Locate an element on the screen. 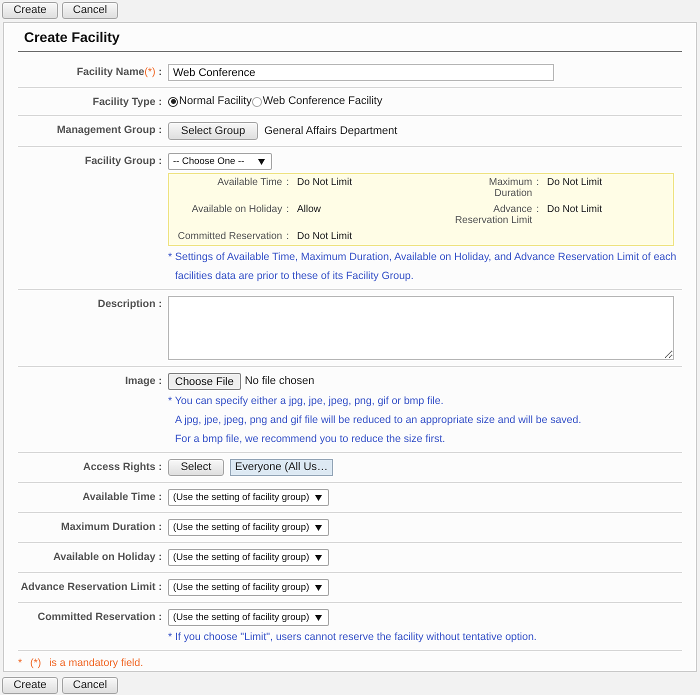 This screenshot has height=695, width=700. text-field: Web Conference is located at coordinates (361, 72).